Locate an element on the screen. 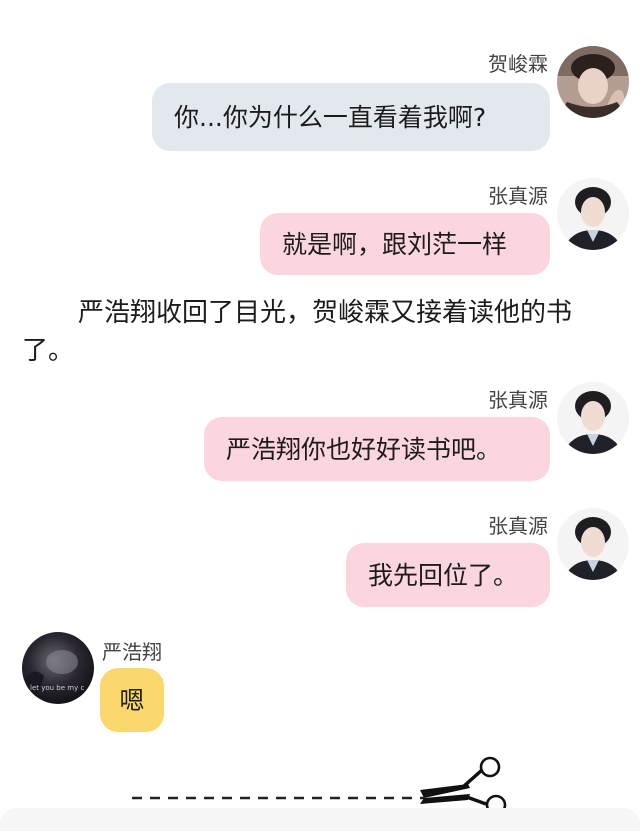 This screenshot has width=640, height=831. avatar-he-junlin is located at coordinates (593, 82).